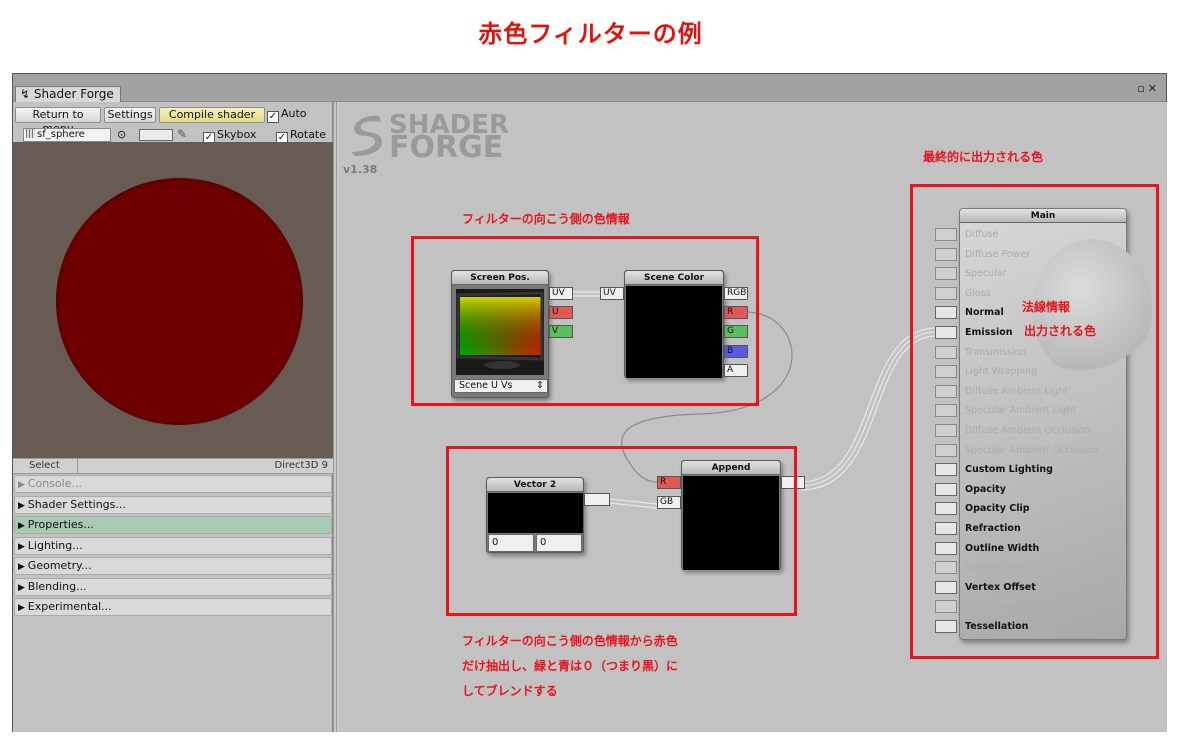 This screenshot has height=742, width=1181. I want to click on window-tab: ↯ Shader Forge, so click(68, 94).